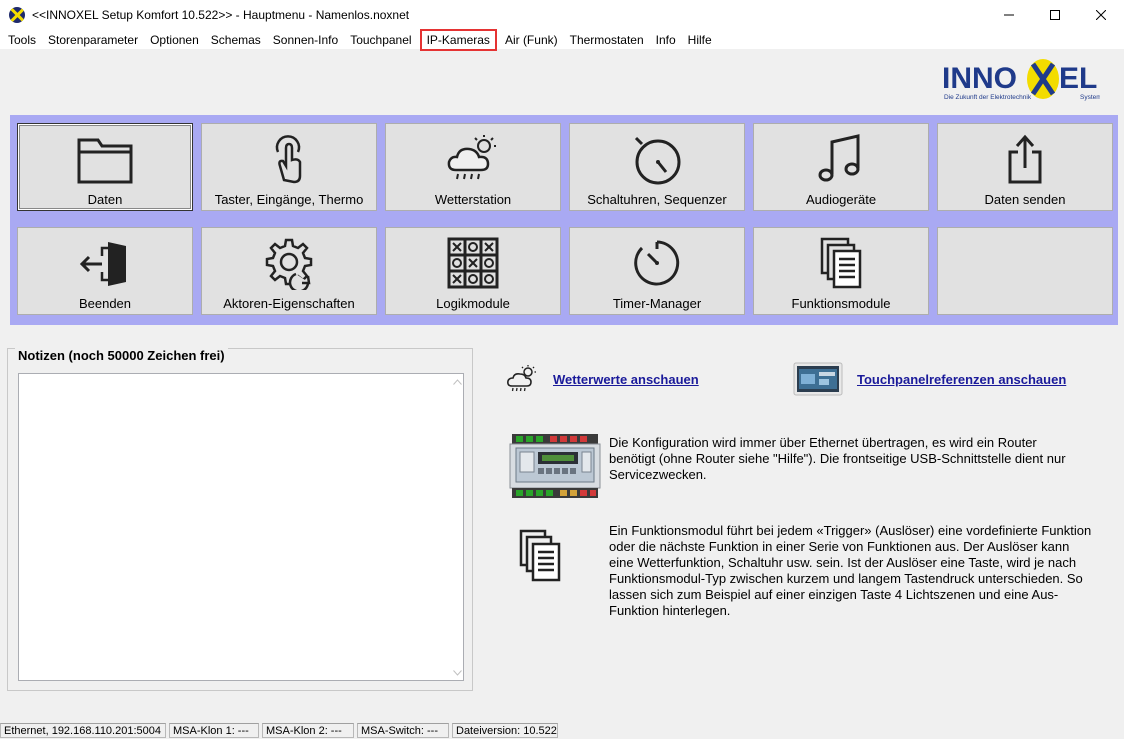  I want to click on menu-storenparameter: Storenparameter, so click(93, 40).